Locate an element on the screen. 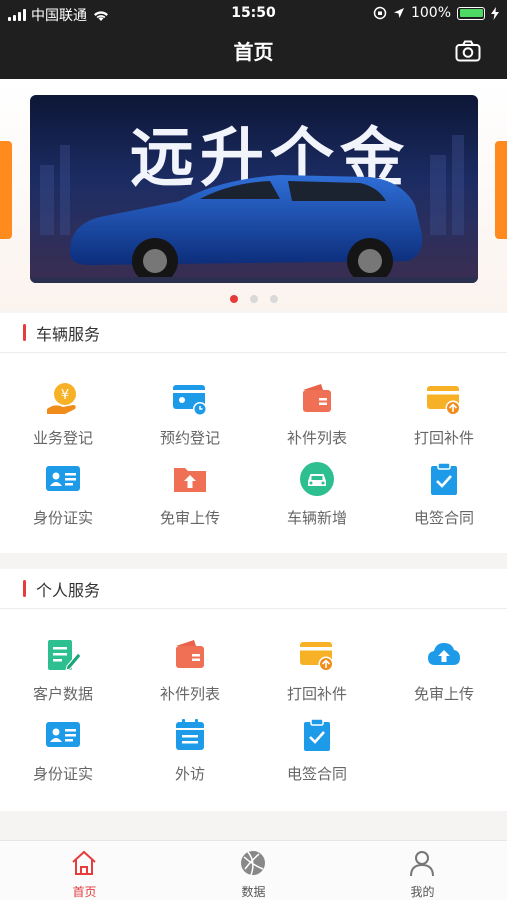 This screenshot has width=507, height=900. location-icon is located at coordinates (398, 13).